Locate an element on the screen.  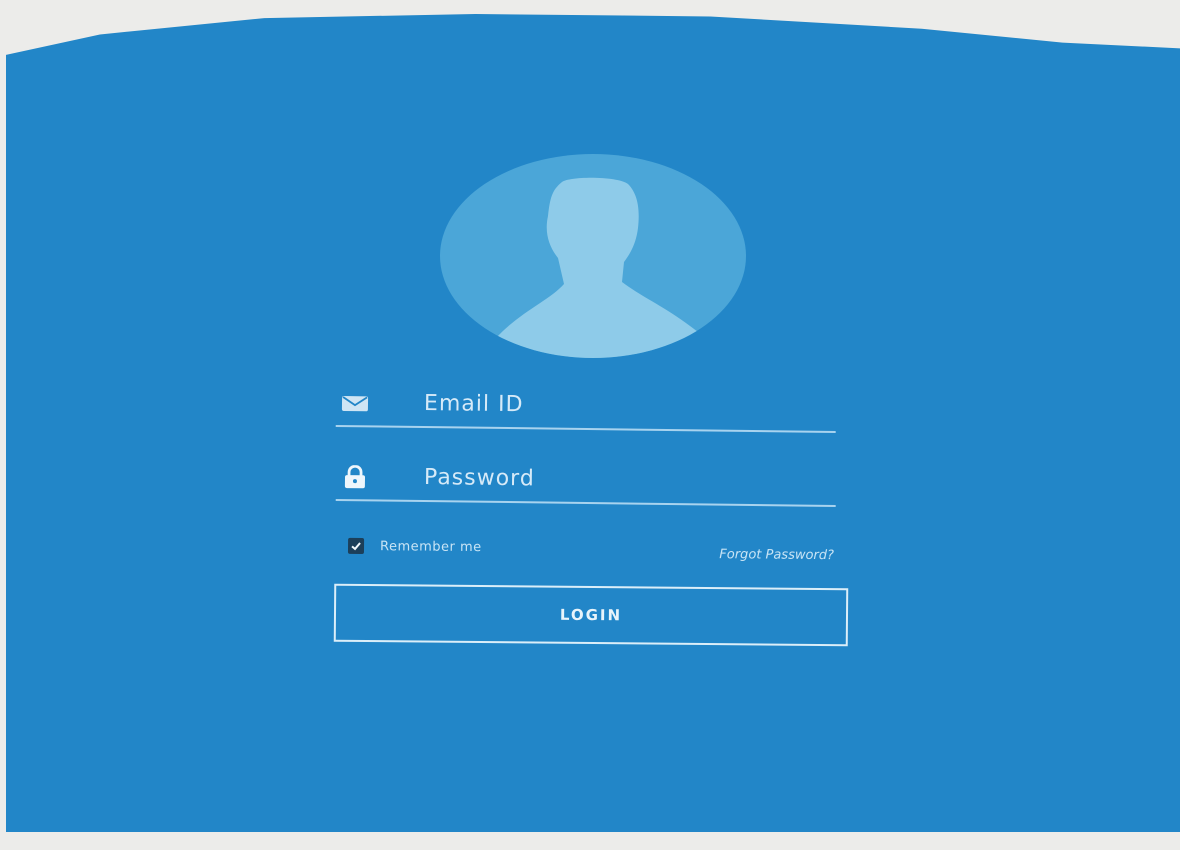
checkmark-icon is located at coordinates (356, 546).